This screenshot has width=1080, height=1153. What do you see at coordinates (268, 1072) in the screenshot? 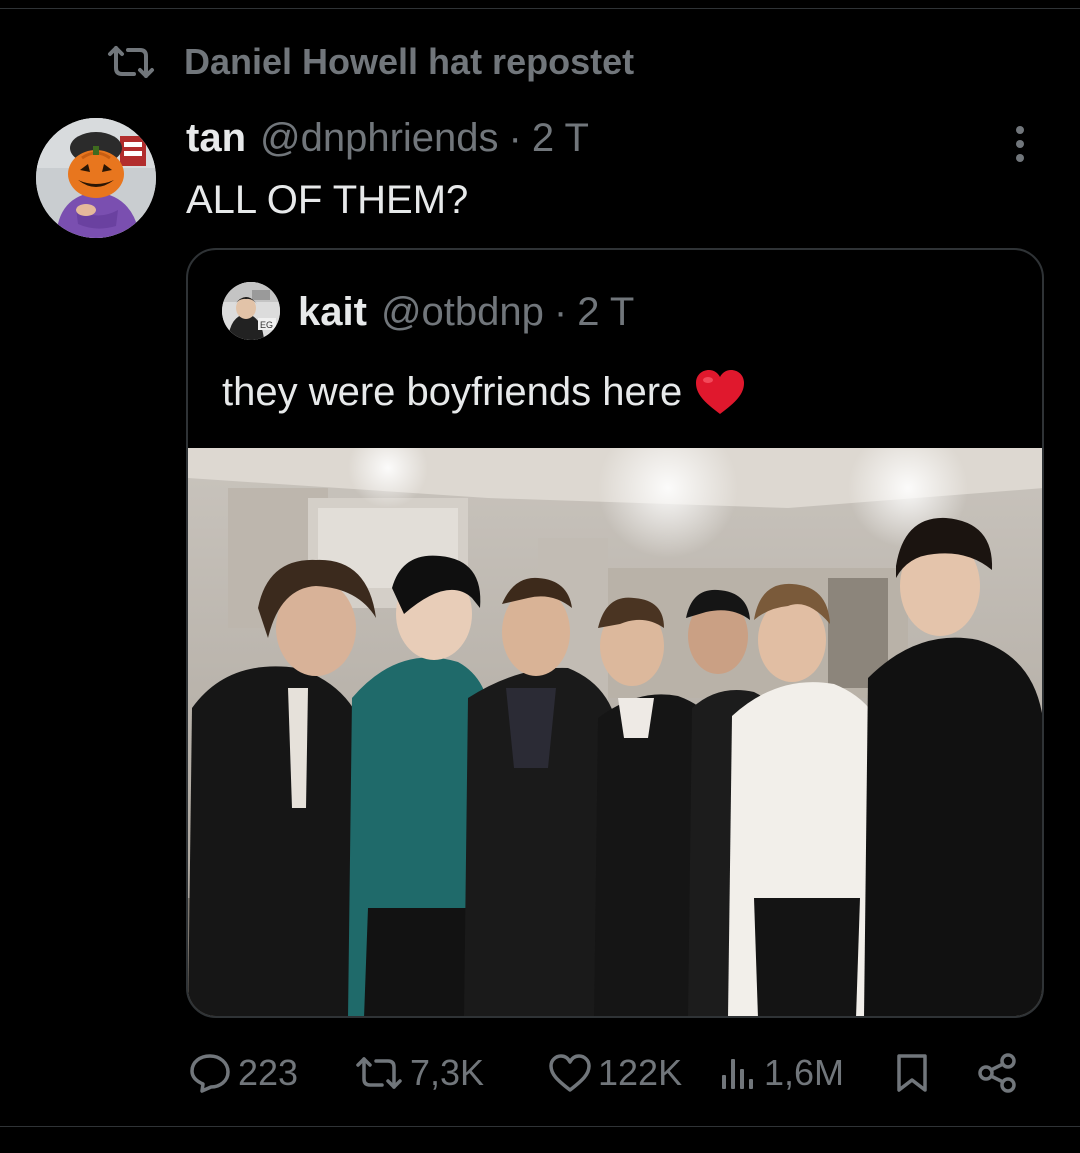
I see `reply-count: 223` at bounding box center [268, 1072].